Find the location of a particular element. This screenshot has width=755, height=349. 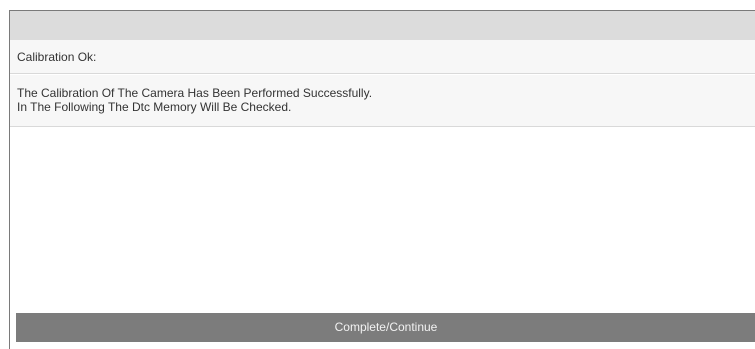

header-bar is located at coordinates (382, 25).